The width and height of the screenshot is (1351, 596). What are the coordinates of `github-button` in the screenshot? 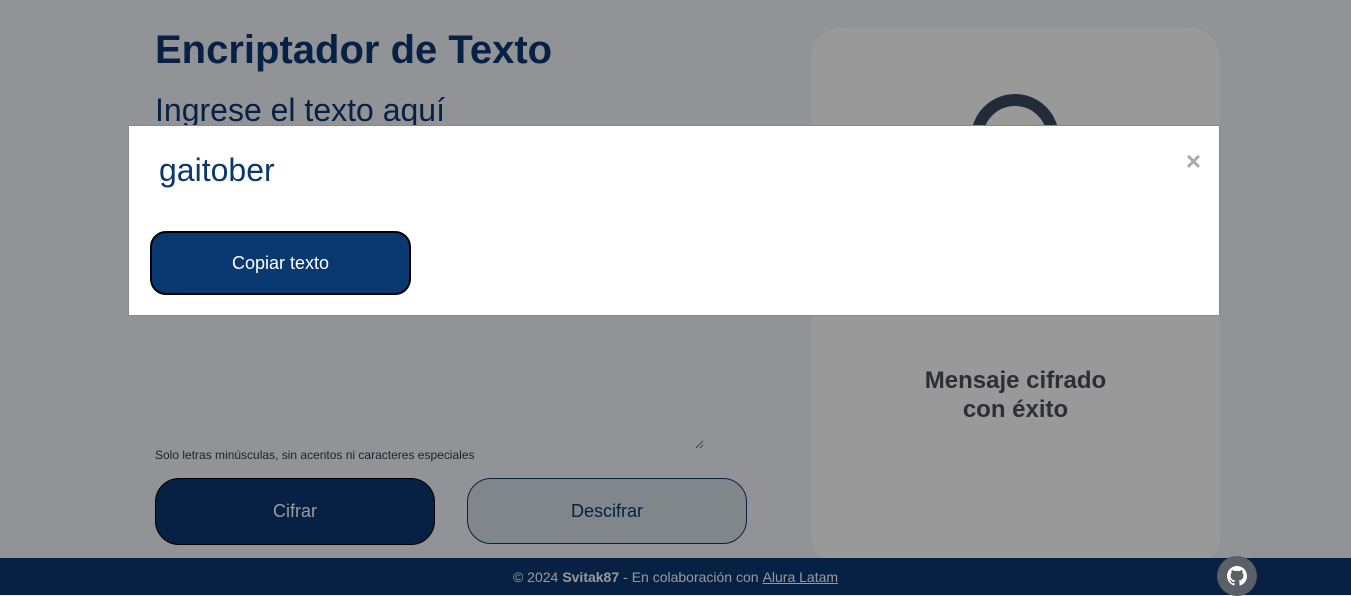 It's located at (1237, 576).